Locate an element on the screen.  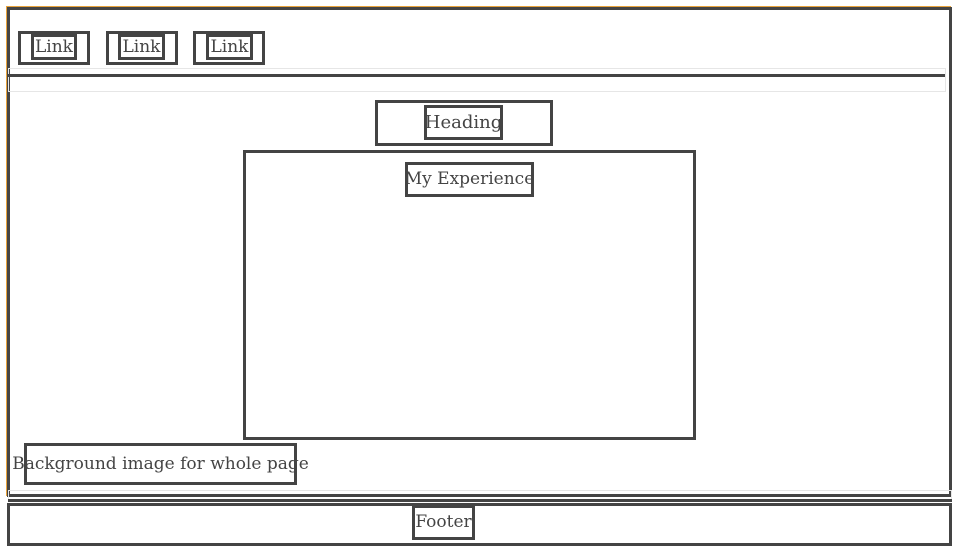
page-heading: Heading is located at coordinates (463, 122).